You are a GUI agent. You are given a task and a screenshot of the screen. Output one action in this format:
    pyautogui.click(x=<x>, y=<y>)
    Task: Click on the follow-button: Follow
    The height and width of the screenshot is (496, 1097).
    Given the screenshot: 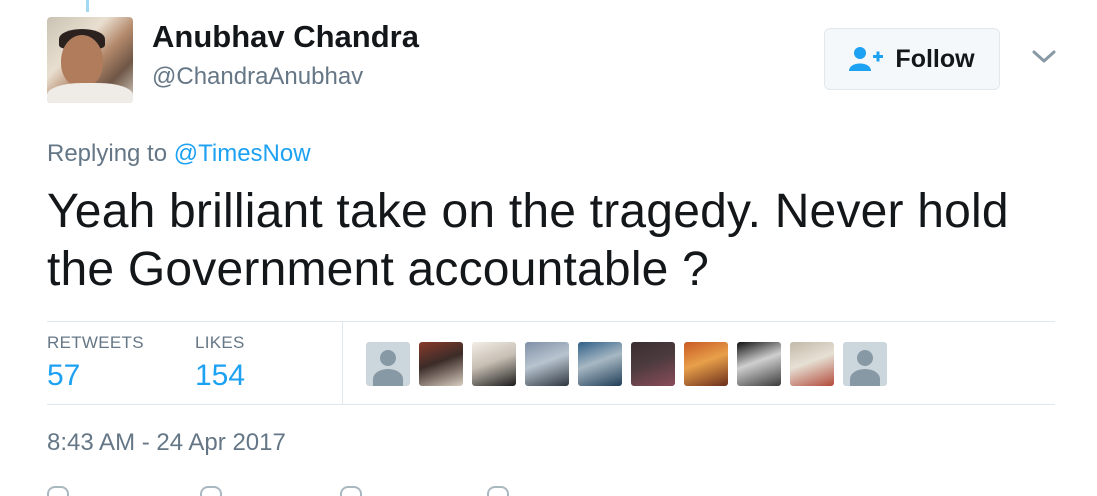 What is the action you would take?
    pyautogui.click(x=912, y=59)
    